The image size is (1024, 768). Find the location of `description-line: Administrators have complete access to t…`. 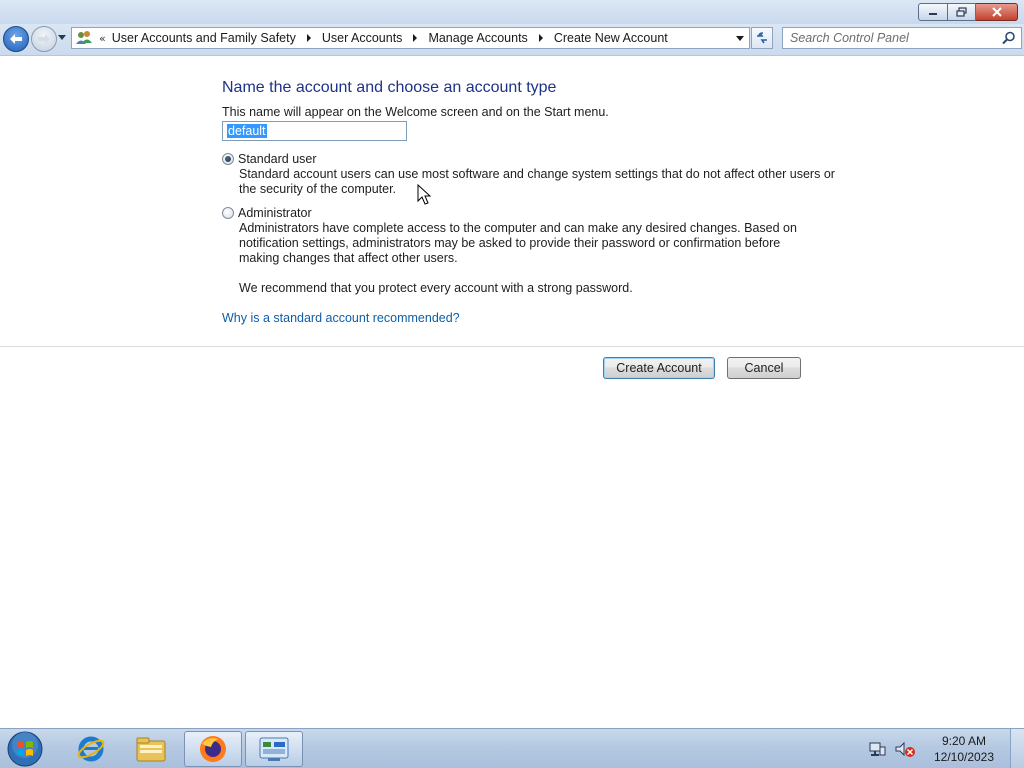

description-line: Administrators have complete access to t… is located at coordinates (518, 228).